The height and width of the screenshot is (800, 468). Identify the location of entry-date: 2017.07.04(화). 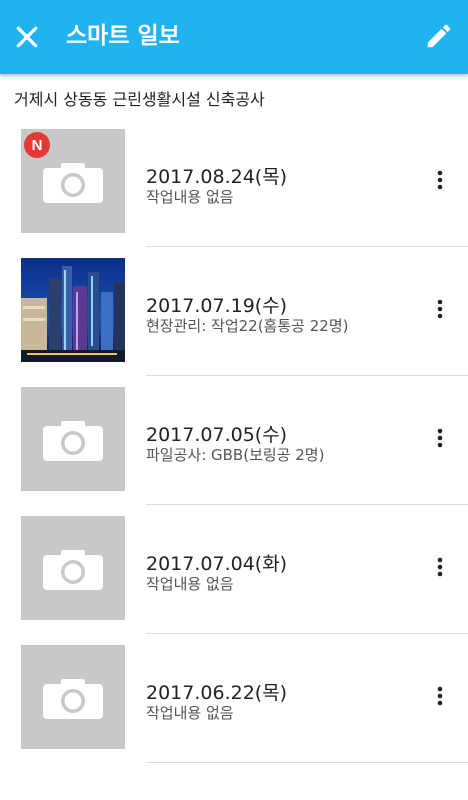
(217, 564).